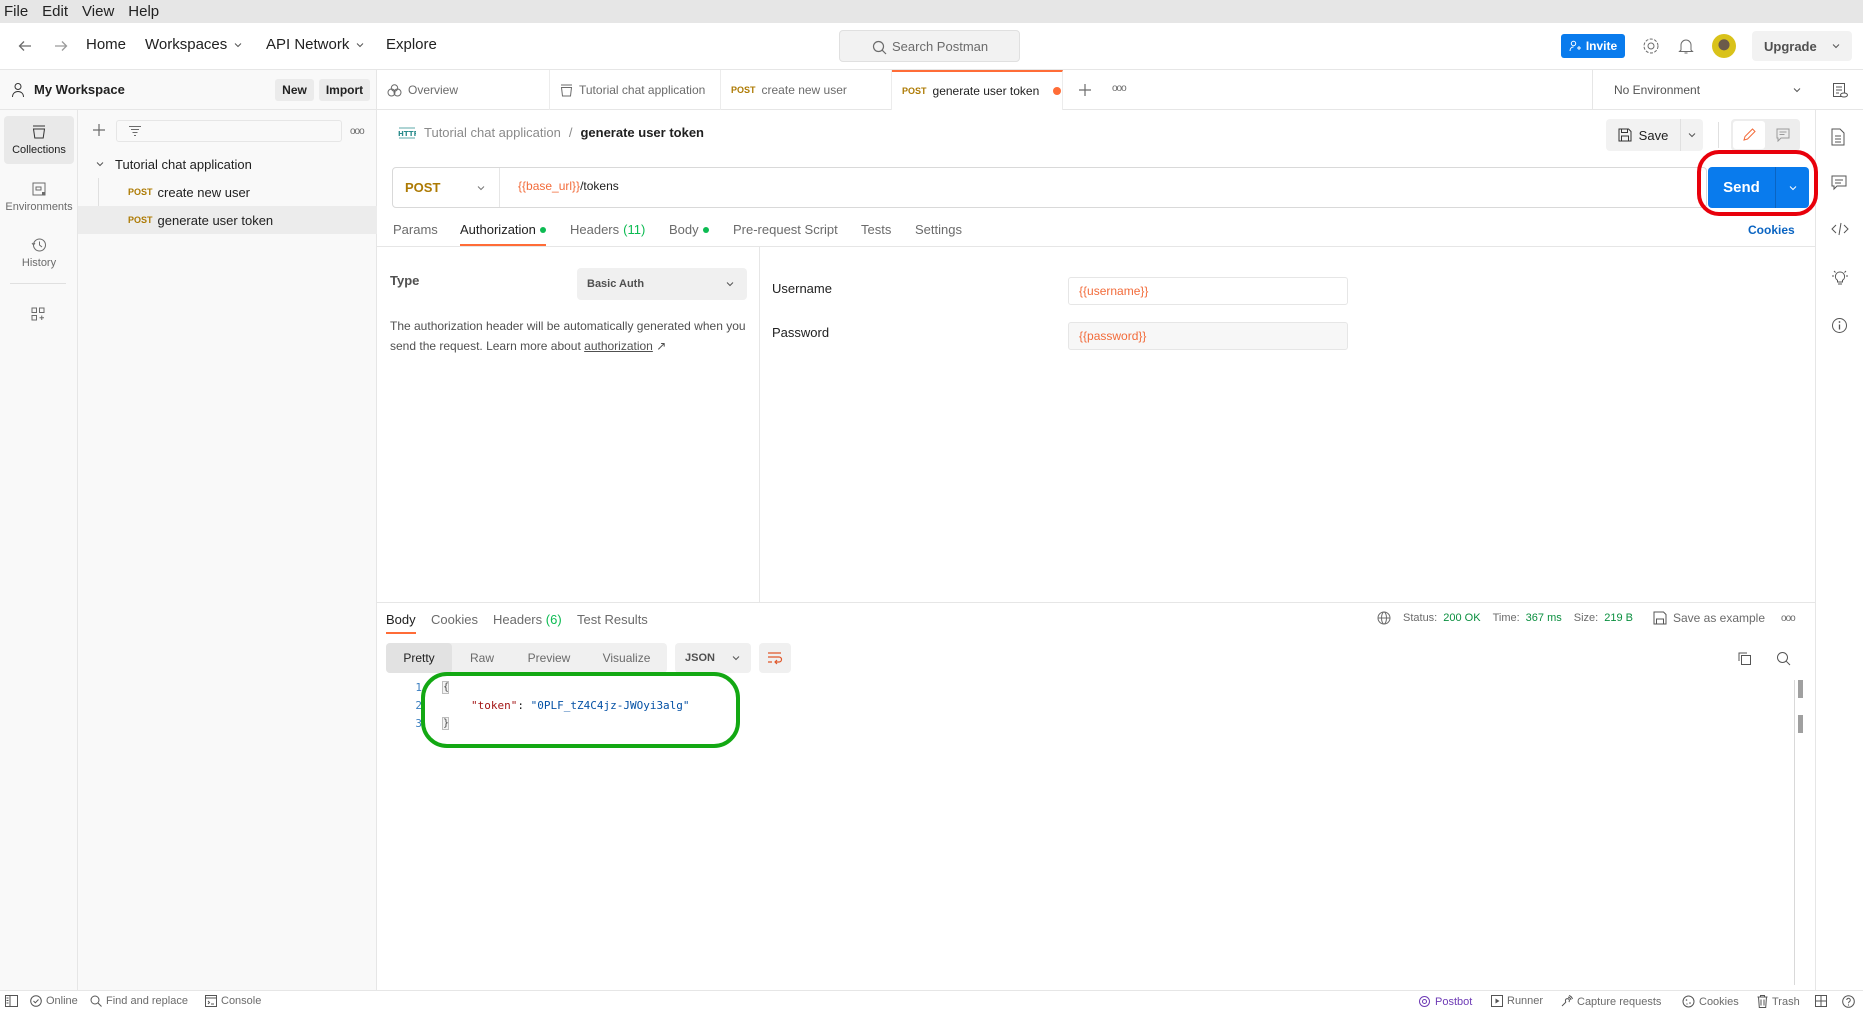 The height and width of the screenshot is (1013, 1863). What do you see at coordinates (39, 150) in the screenshot?
I see `sidebar-item-label: Collections` at bounding box center [39, 150].